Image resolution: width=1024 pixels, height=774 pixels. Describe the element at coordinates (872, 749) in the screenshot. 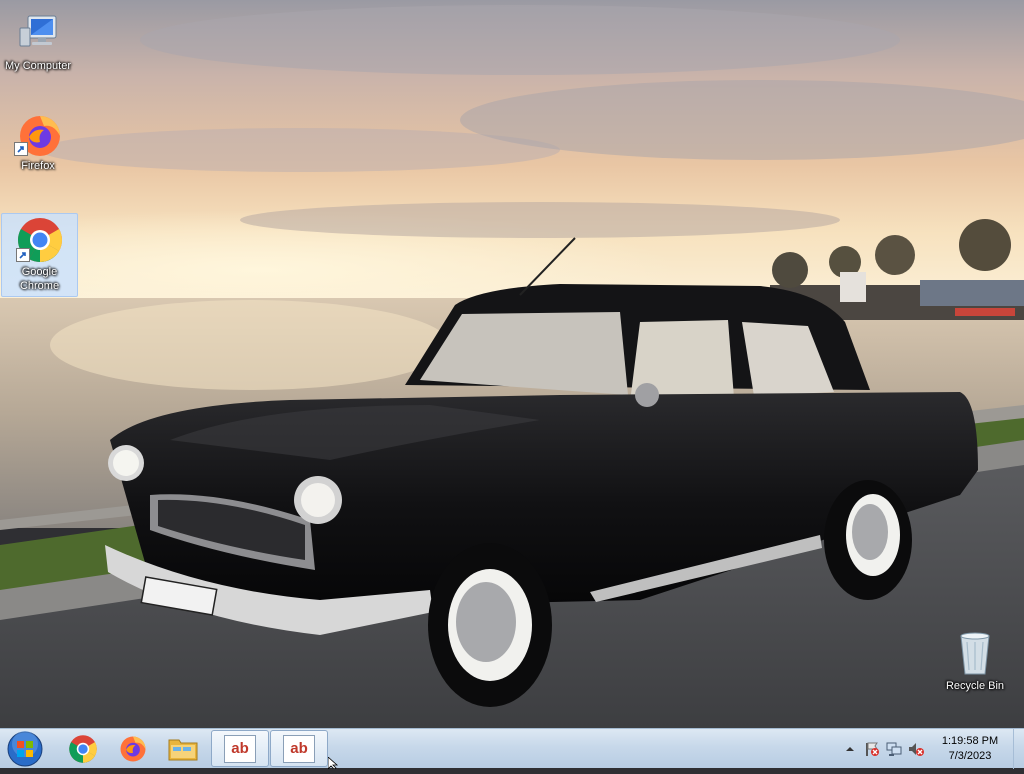

I see `action-center-flag-icon` at that location.